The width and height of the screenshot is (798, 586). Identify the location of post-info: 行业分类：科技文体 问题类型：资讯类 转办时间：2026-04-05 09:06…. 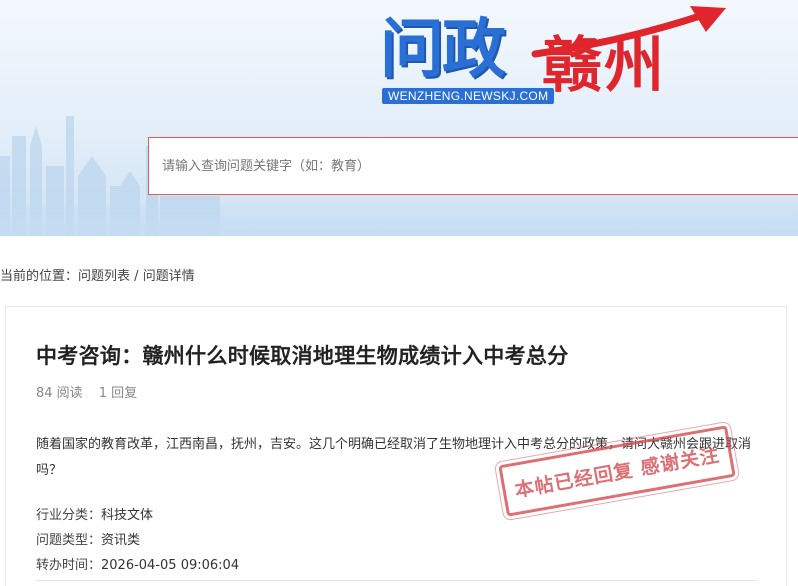
(137, 540).